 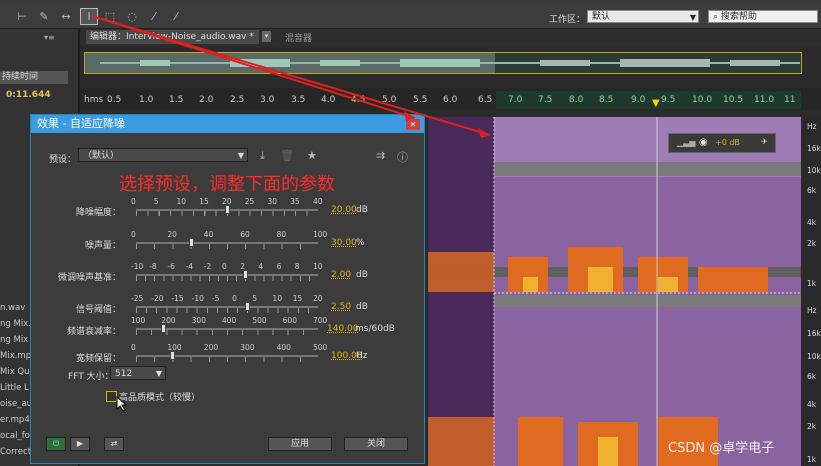 I want to click on annotation-arrows, so click(x=291, y=76).